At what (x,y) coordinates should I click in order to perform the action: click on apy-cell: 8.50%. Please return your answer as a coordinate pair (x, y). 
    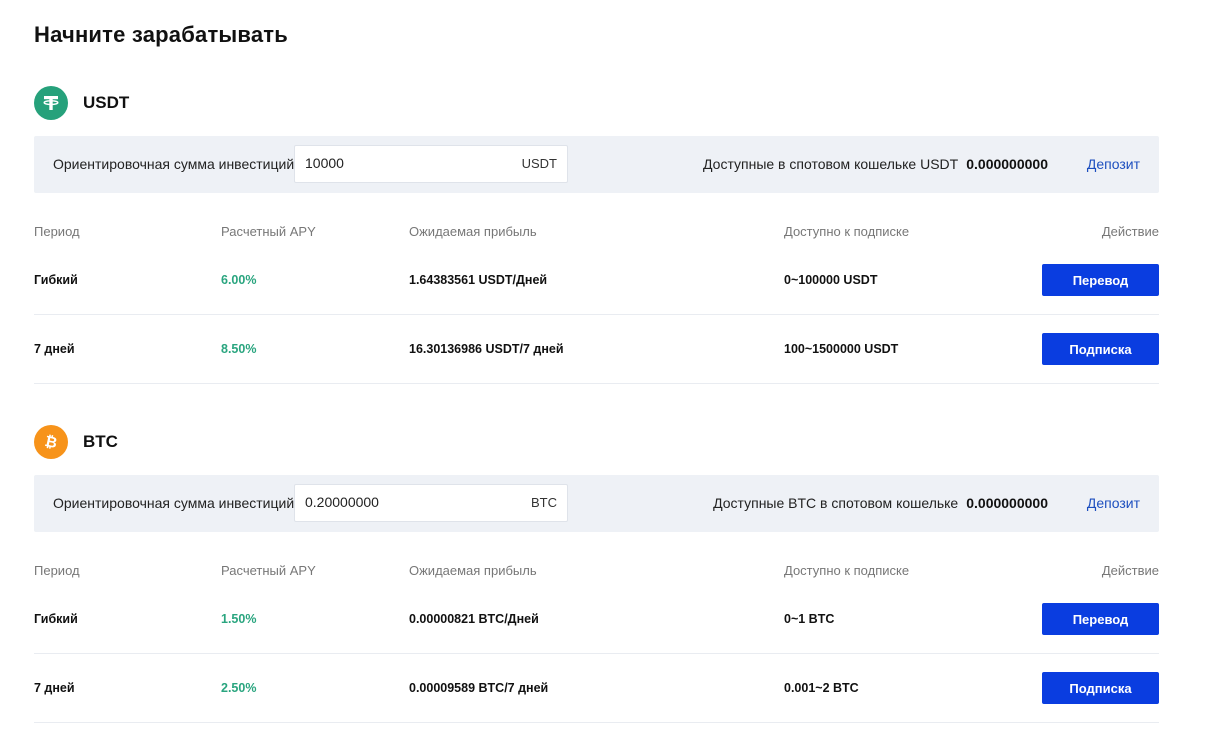
    Looking at the image, I should click on (239, 349).